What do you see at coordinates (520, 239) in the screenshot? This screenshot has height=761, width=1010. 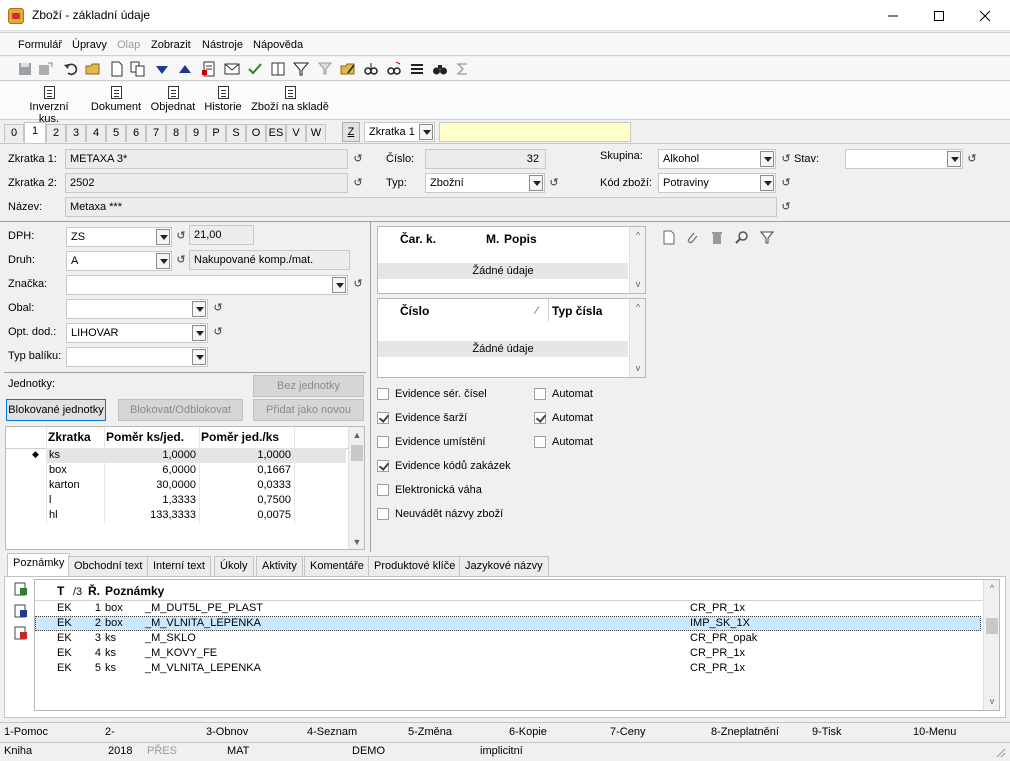 I see `column-header: Popis` at bounding box center [520, 239].